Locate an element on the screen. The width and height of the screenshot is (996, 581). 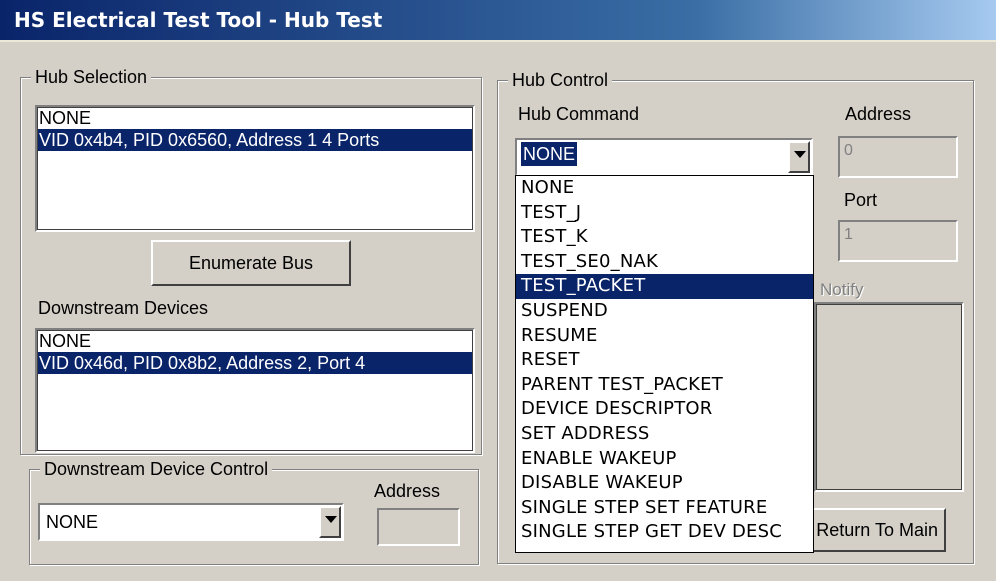
dropdown-option: SINGLE STEP SET FEATURE is located at coordinates (664, 508).